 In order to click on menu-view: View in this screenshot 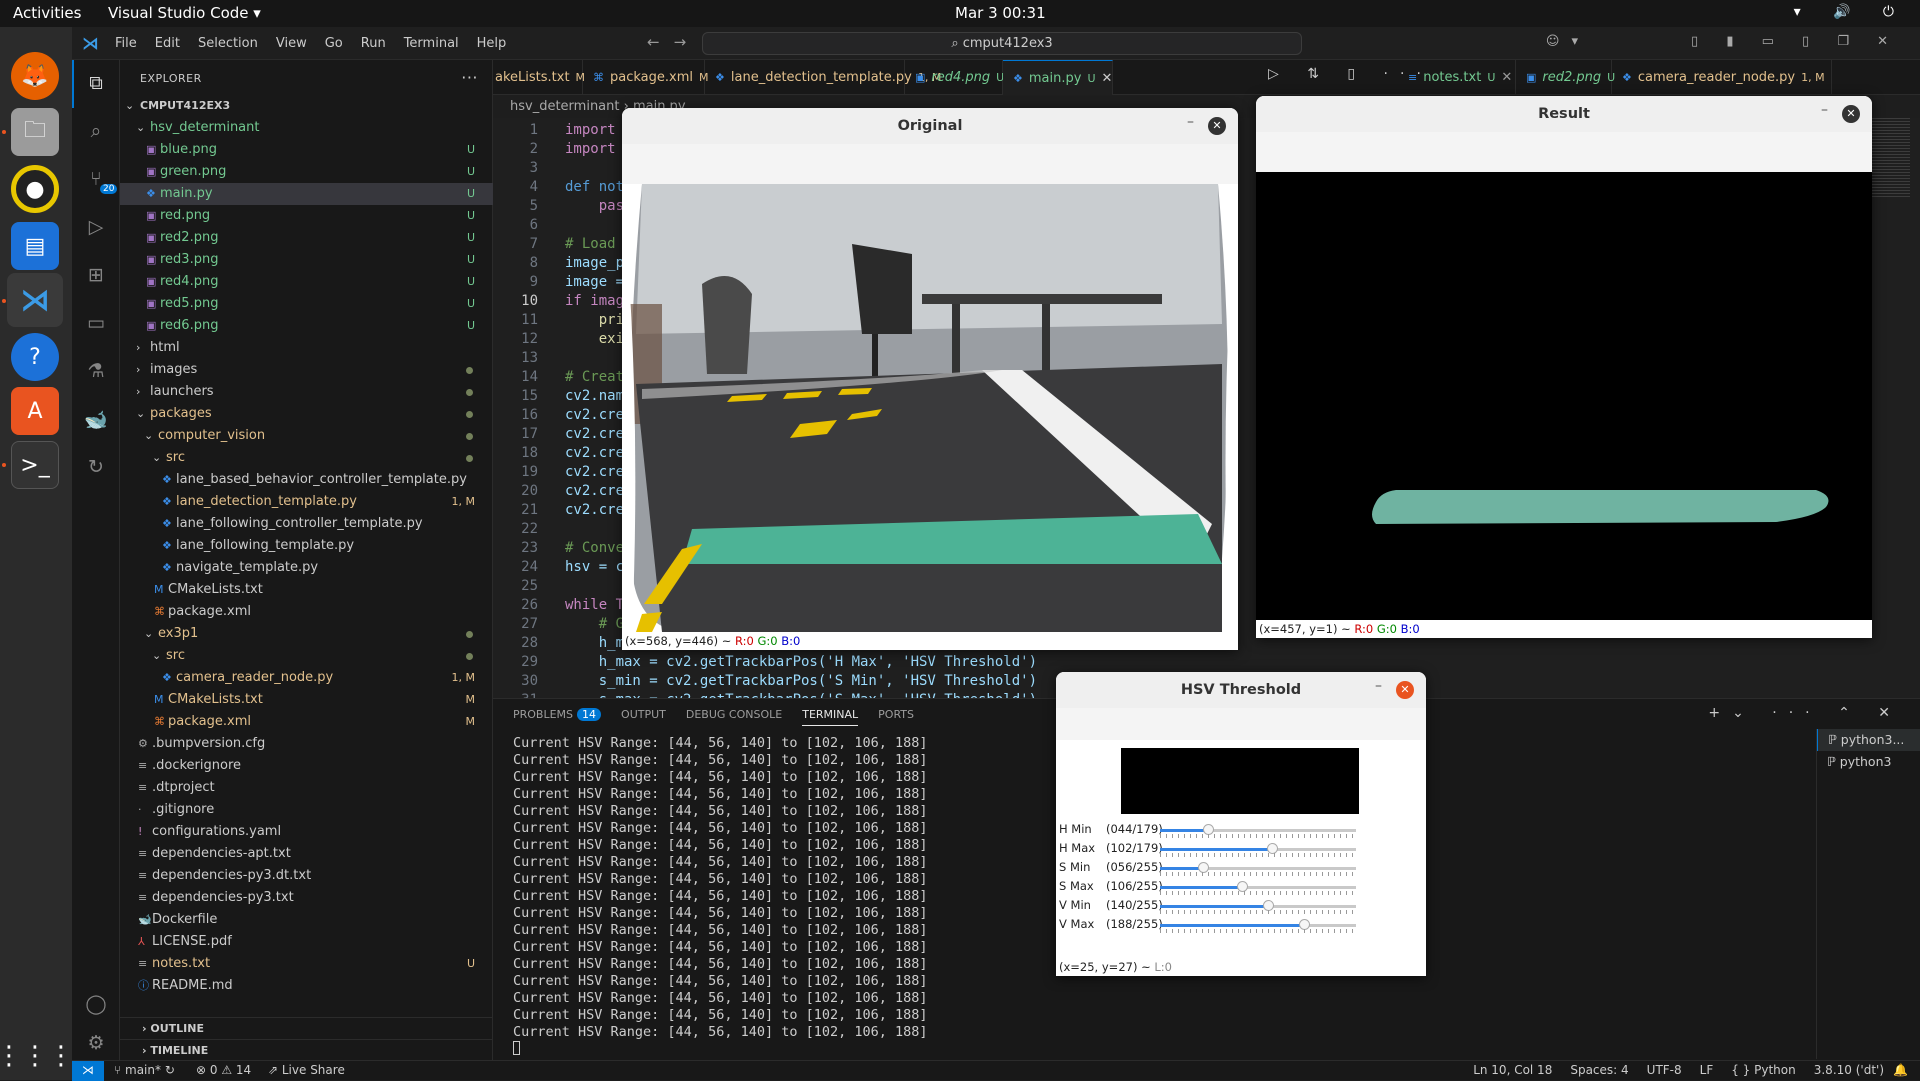, I will do `click(291, 43)`.